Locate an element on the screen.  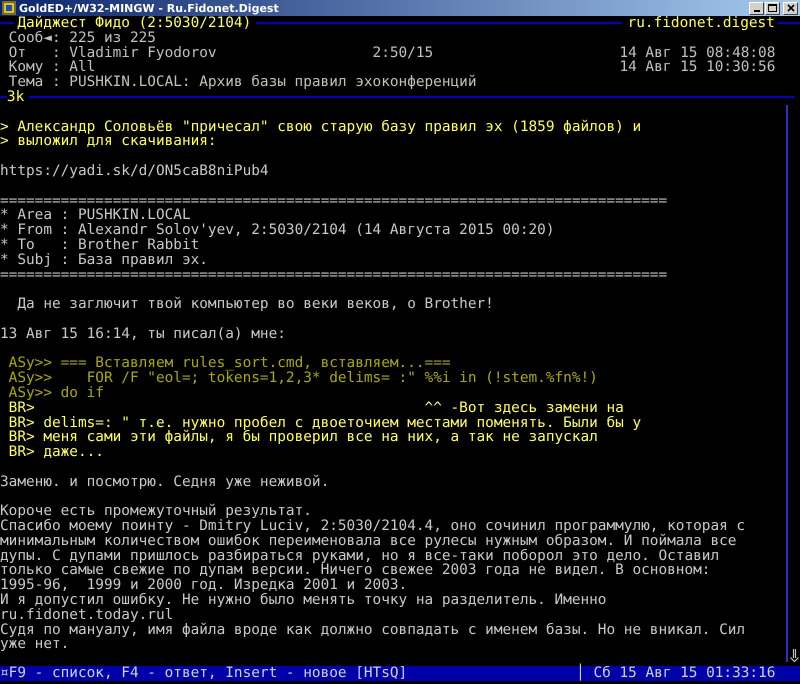
field-label: От : is located at coordinates (34, 52).